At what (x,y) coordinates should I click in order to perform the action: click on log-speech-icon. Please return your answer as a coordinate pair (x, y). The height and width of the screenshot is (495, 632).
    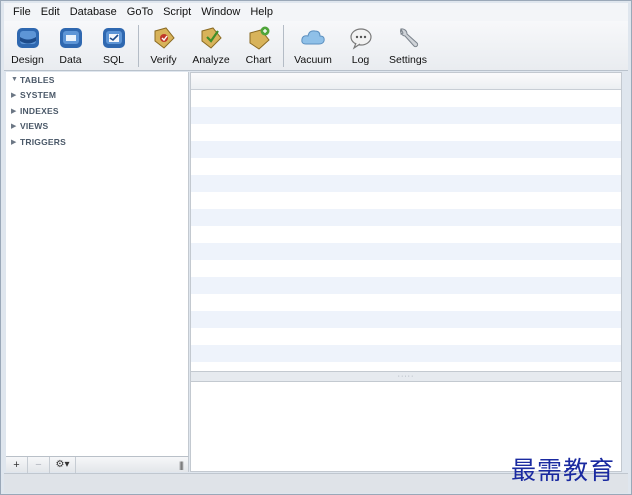
    Looking at the image, I should click on (360, 39).